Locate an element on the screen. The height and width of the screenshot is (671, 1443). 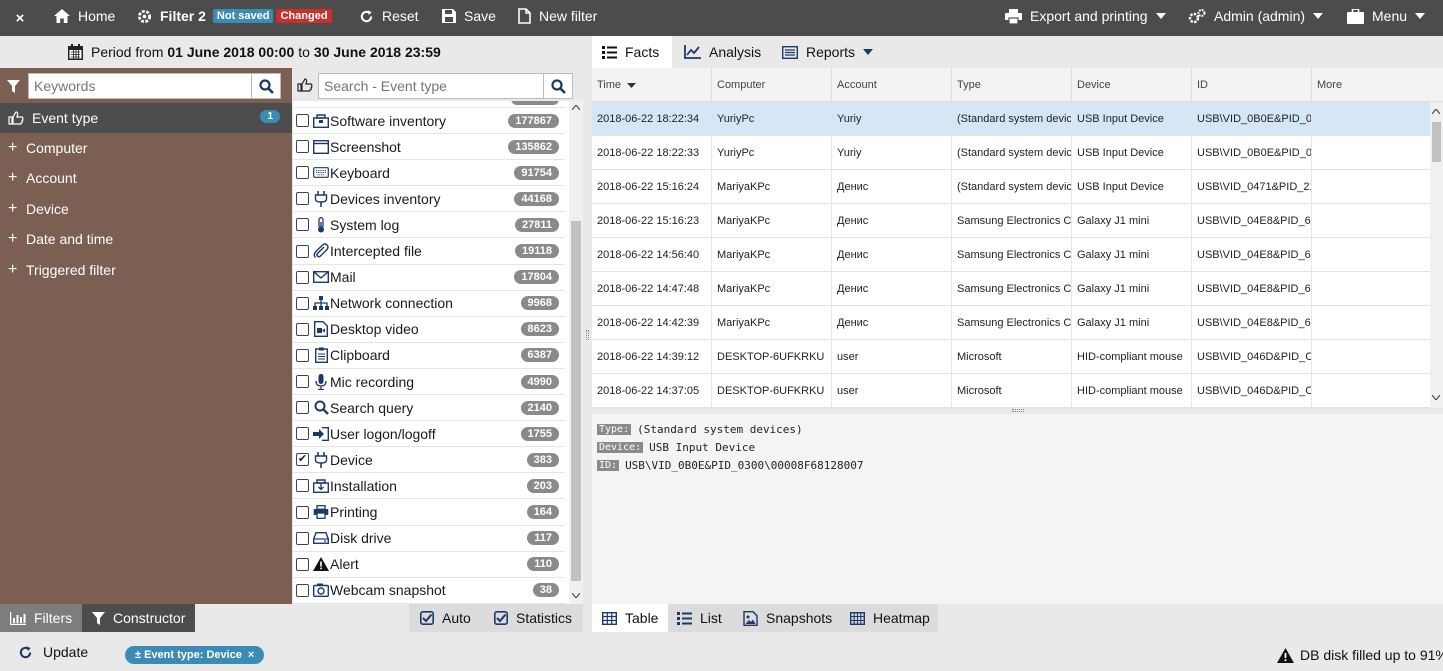
nav-item-device: + Device is located at coordinates (146, 209).